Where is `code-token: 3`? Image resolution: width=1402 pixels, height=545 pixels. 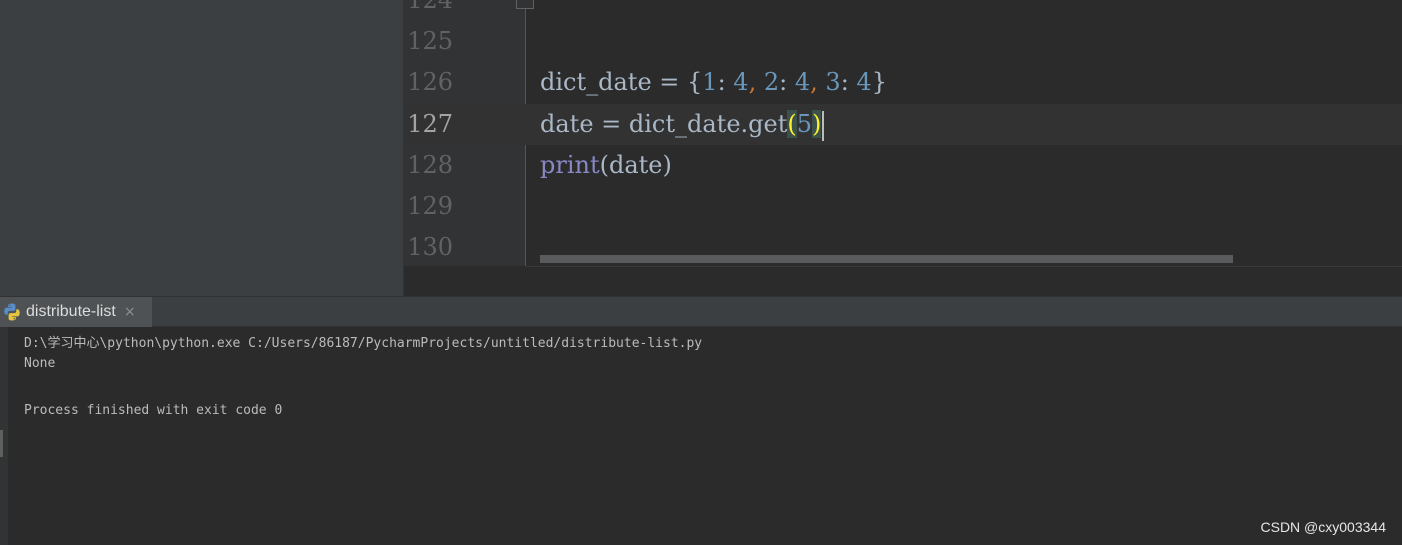
code-token: 3 is located at coordinates (833, 82).